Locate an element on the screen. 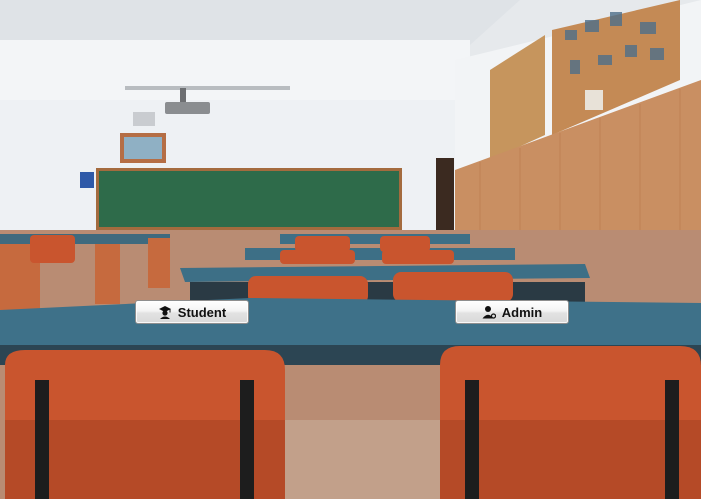  graduate-icon is located at coordinates (165, 312).